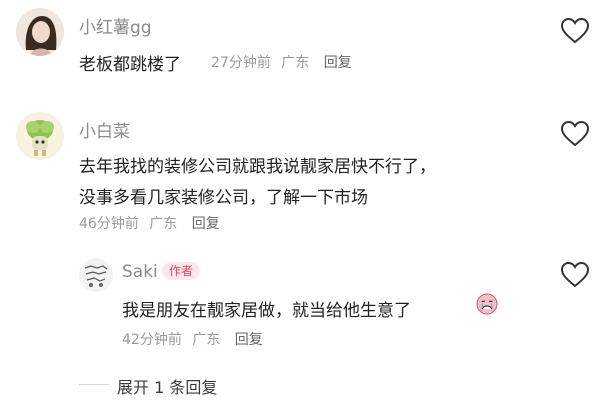 Image resolution: width=594 pixels, height=406 pixels. Describe the element at coordinates (152, 340) in the screenshot. I see `reply-time: 42分钟前` at that location.